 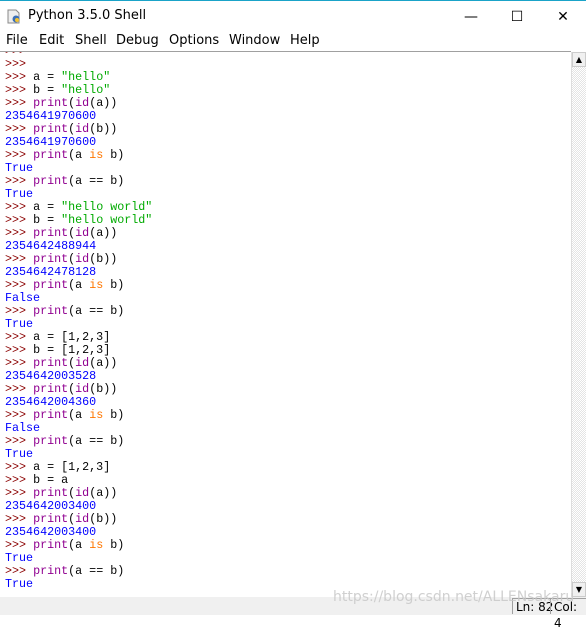 I want to click on menu-help: Help, so click(x=305, y=40).